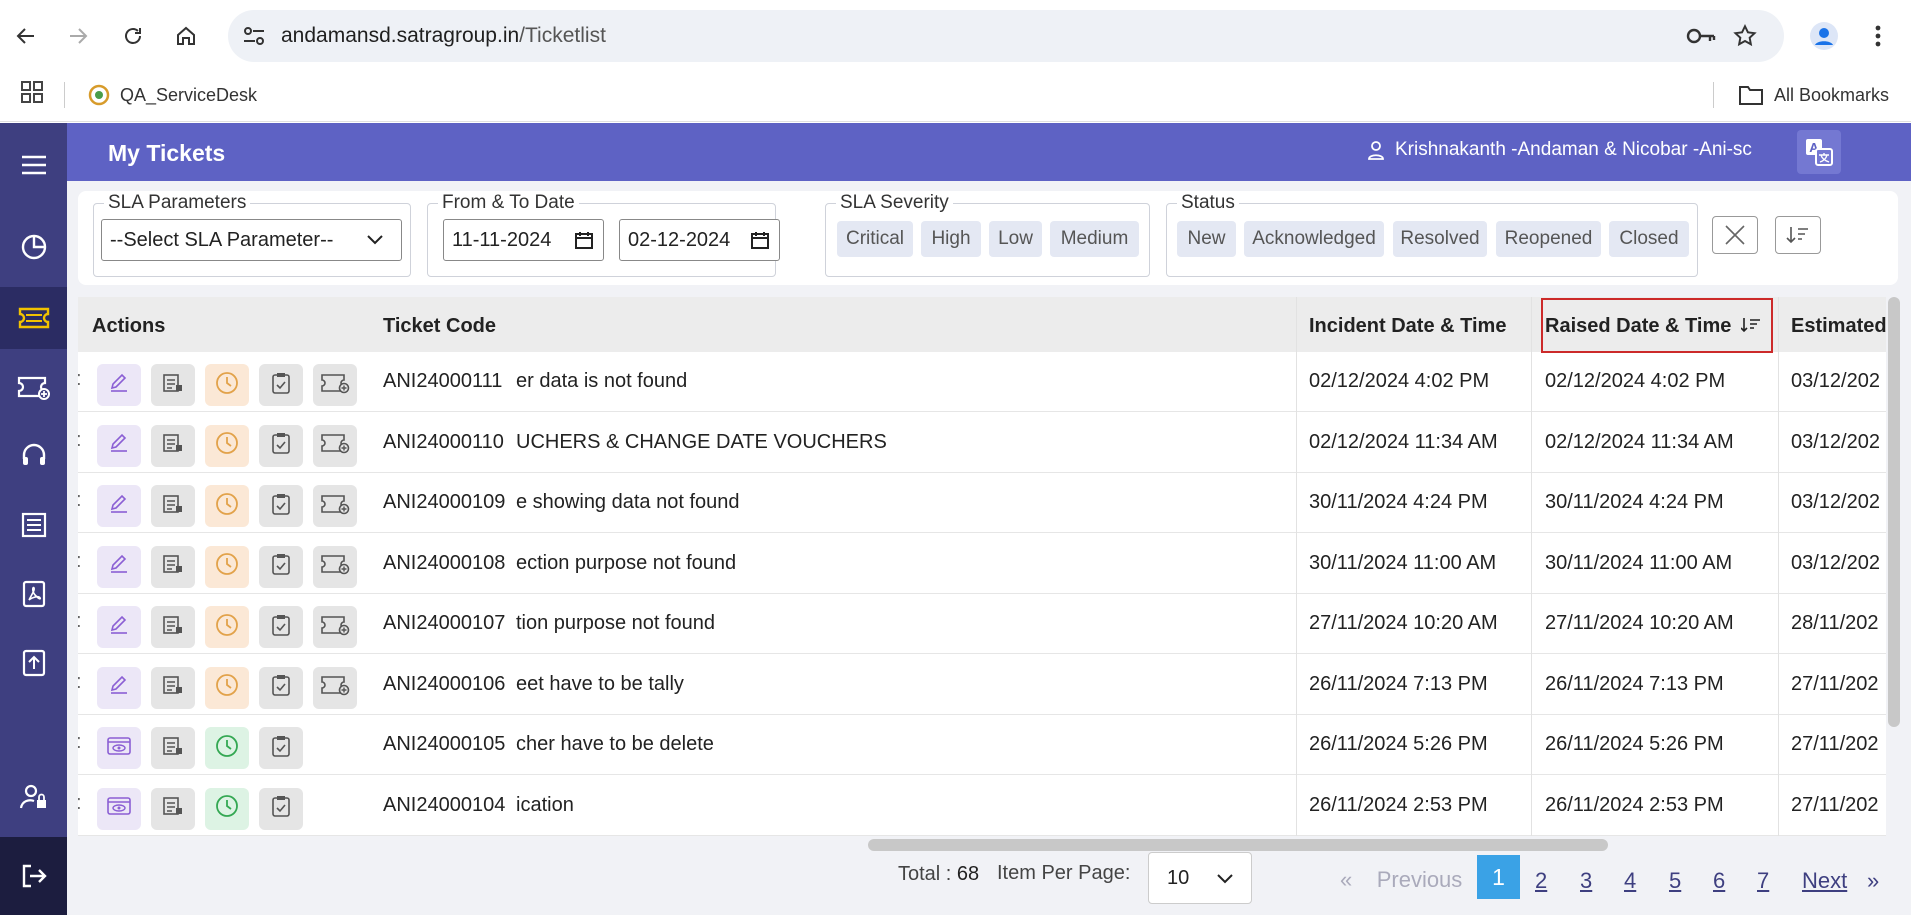 The image size is (1911, 915). Describe the element at coordinates (1401, 880) in the screenshot. I see `previous-page-button: « Previous` at that location.